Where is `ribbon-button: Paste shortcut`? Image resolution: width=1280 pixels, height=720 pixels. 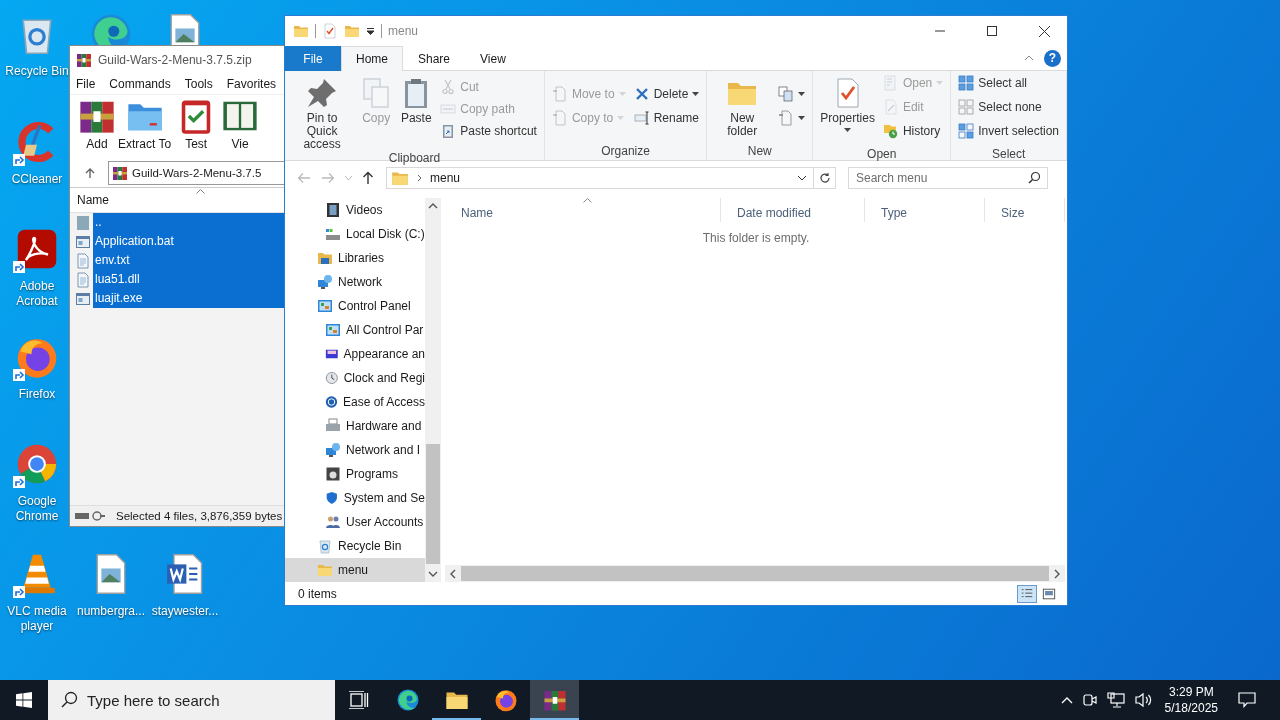 ribbon-button: Paste shortcut is located at coordinates (488, 131).